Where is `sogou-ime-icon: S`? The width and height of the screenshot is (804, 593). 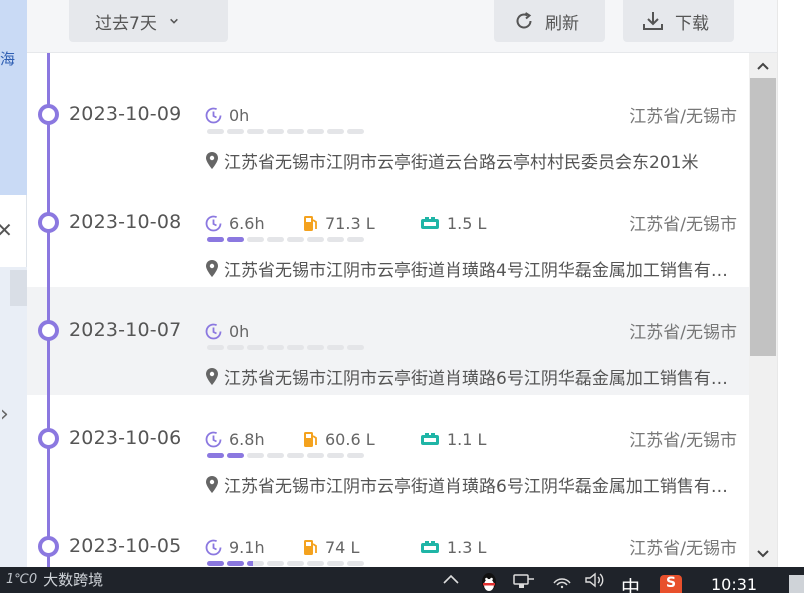 sogou-ime-icon: S is located at coordinates (671, 584).